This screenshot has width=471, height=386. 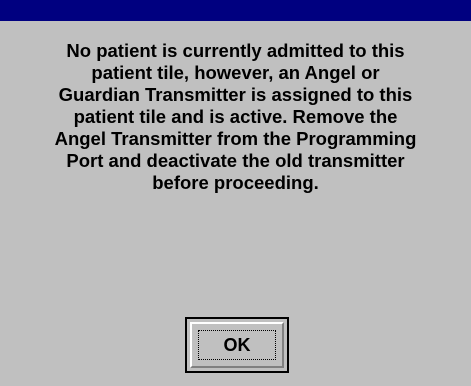 I want to click on message-line: Angel Transmitter from the Programming, so click(x=235, y=138).